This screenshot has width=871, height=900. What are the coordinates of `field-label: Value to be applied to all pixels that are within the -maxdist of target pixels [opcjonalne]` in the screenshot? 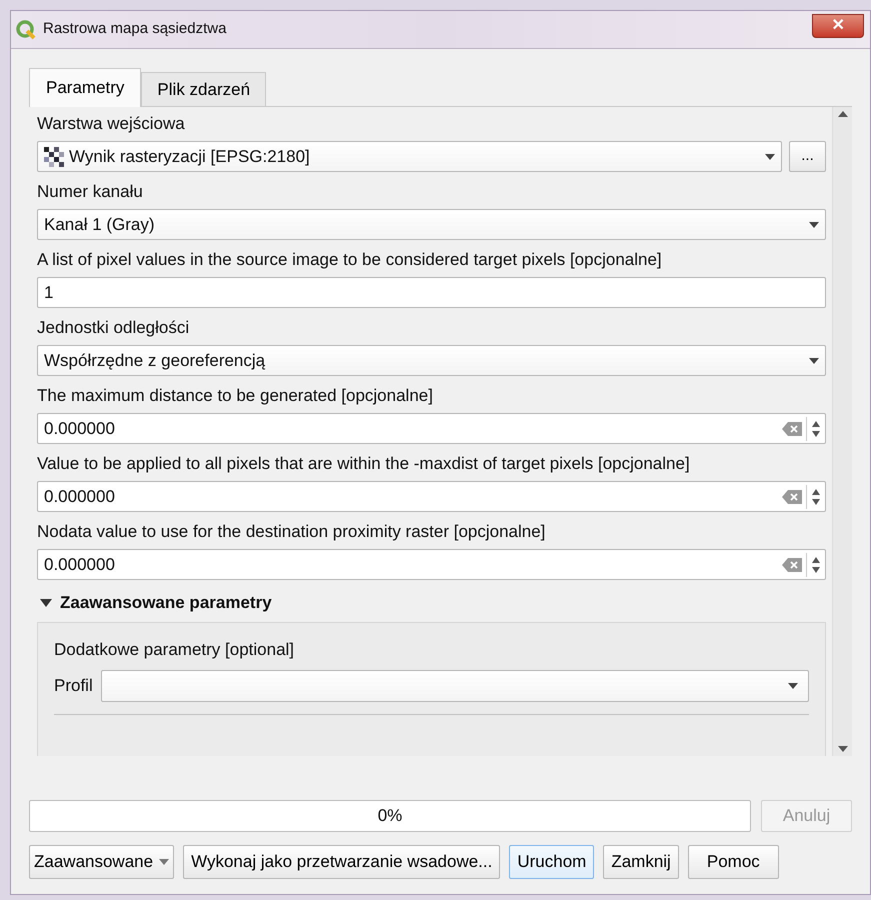 It's located at (364, 464).